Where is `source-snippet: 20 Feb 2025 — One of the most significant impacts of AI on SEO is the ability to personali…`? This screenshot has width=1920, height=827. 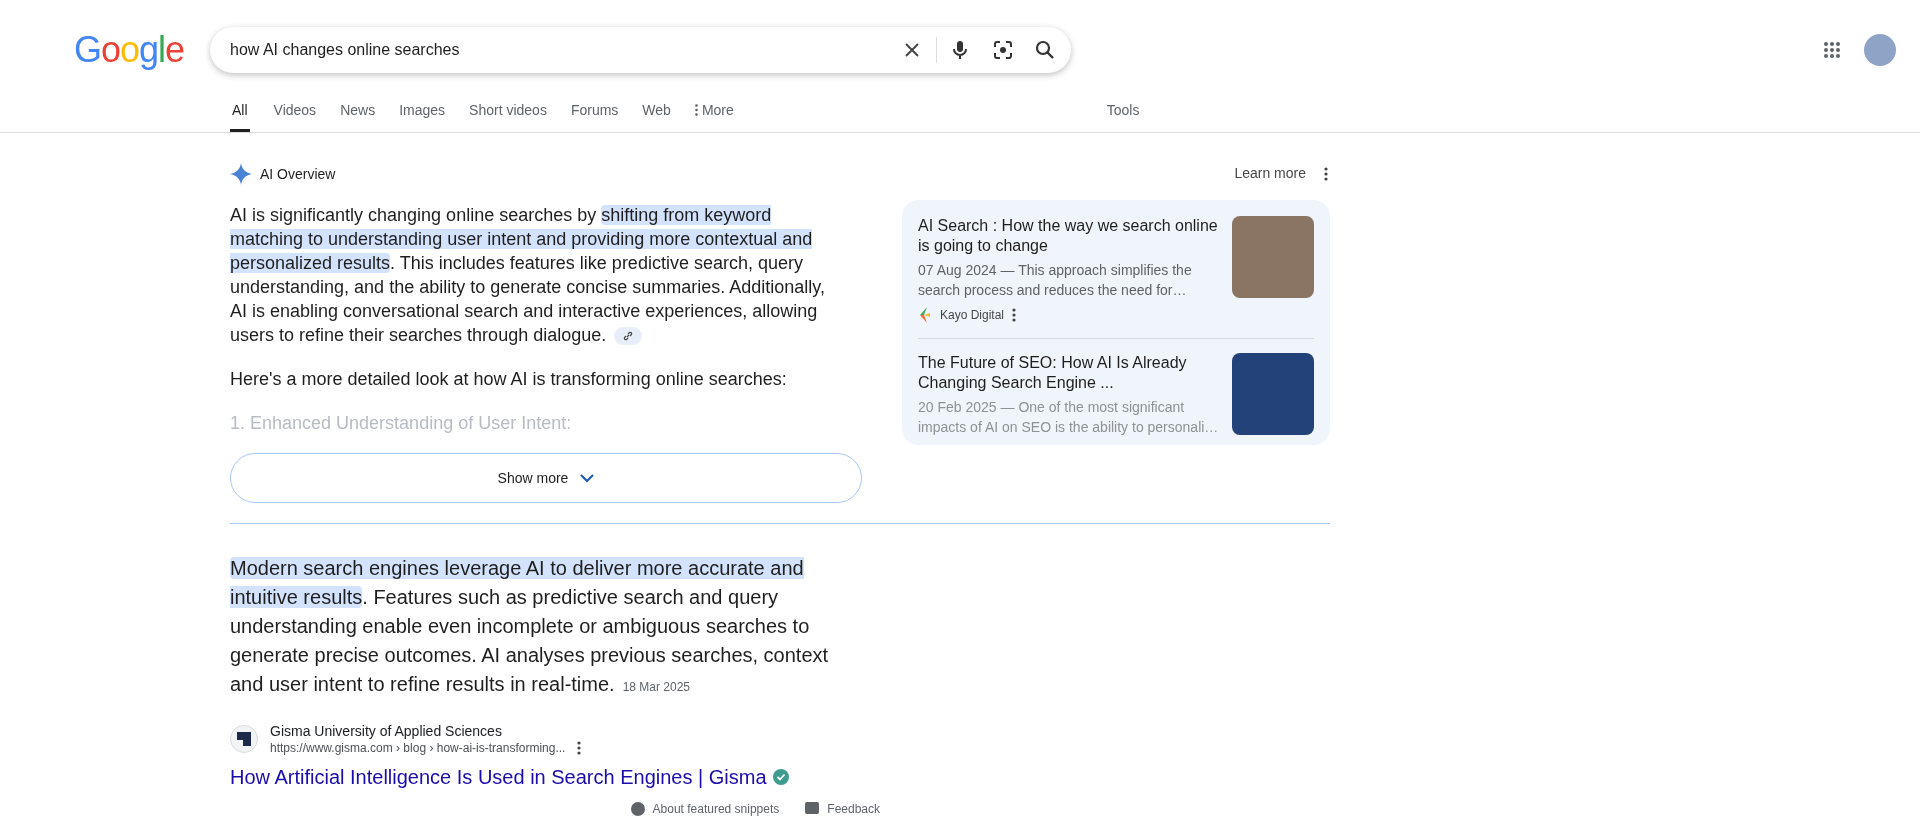 source-snippet: 20 Feb 2025 — One of the most significant impacts of AI on SEO is the ability to personali… is located at coordinates (1069, 417).